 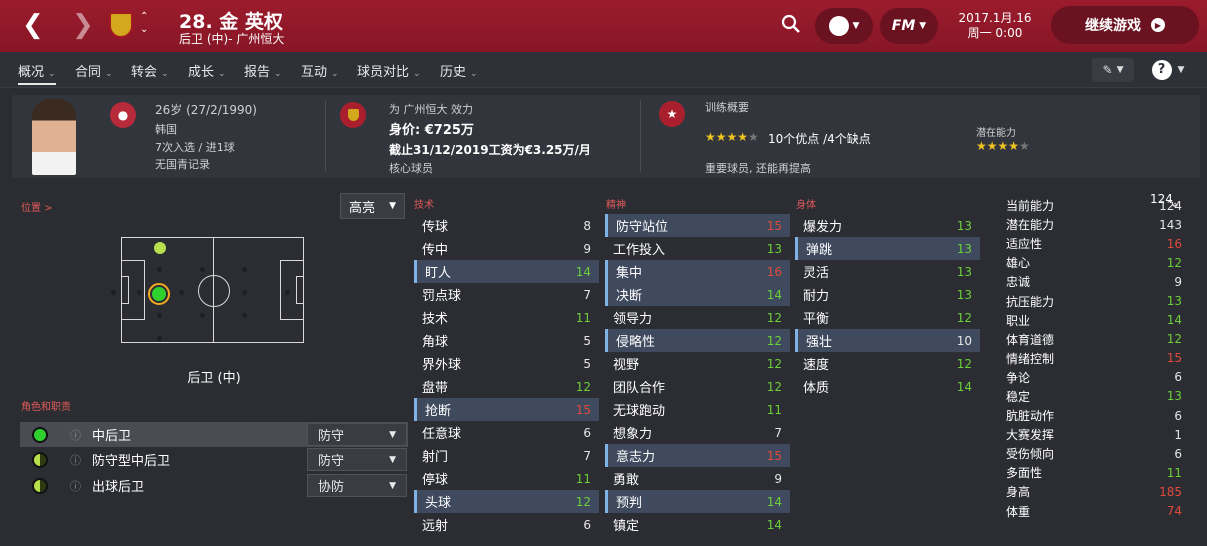 I want to click on attribute-row: 意志力 15, so click(x=697, y=455).